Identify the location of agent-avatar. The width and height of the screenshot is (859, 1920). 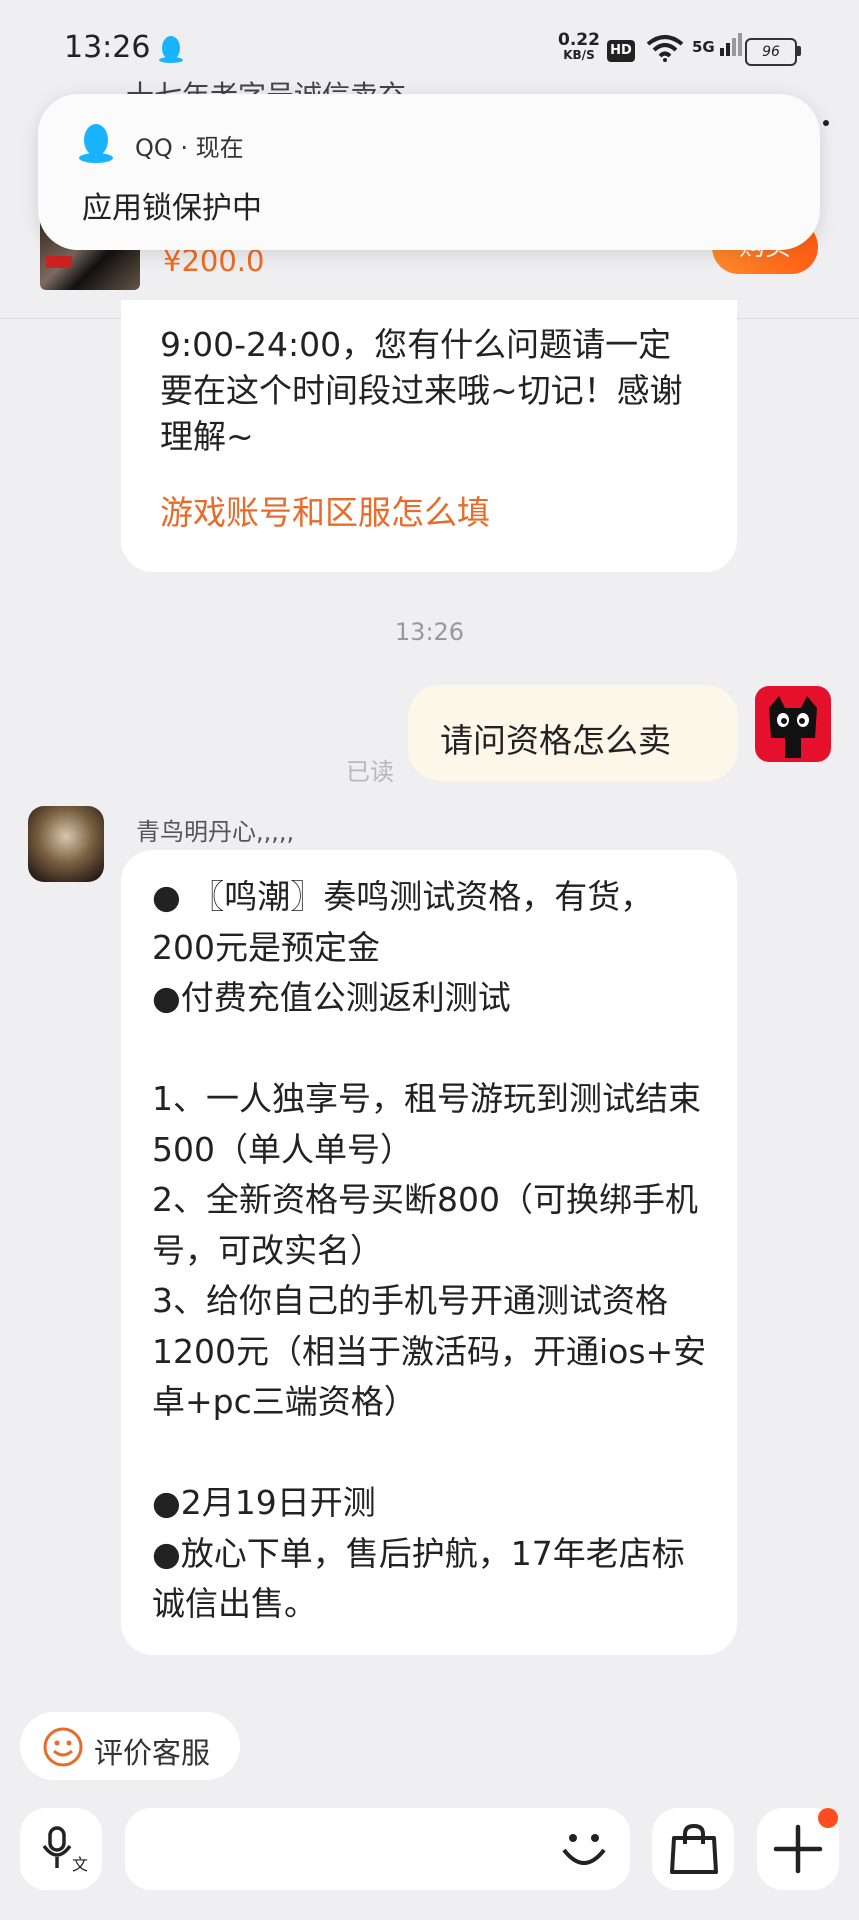
(66, 844).